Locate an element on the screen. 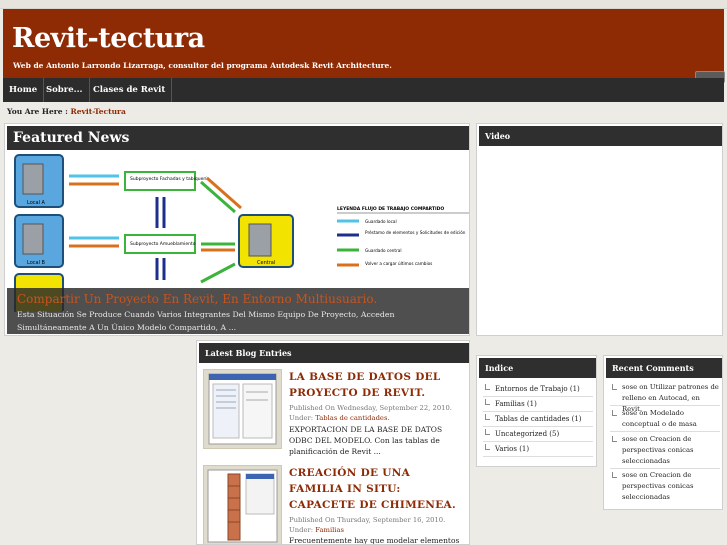 The image size is (727, 545). sub1-label: Subproyecto Fachadas y tabiquería is located at coordinates (169, 178).